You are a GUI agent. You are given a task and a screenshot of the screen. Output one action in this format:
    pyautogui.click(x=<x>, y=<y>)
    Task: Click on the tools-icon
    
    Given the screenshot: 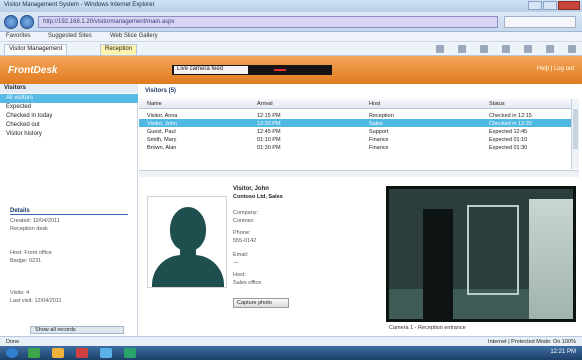 What is the action you would take?
    pyautogui.click(x=550, y=49)
    